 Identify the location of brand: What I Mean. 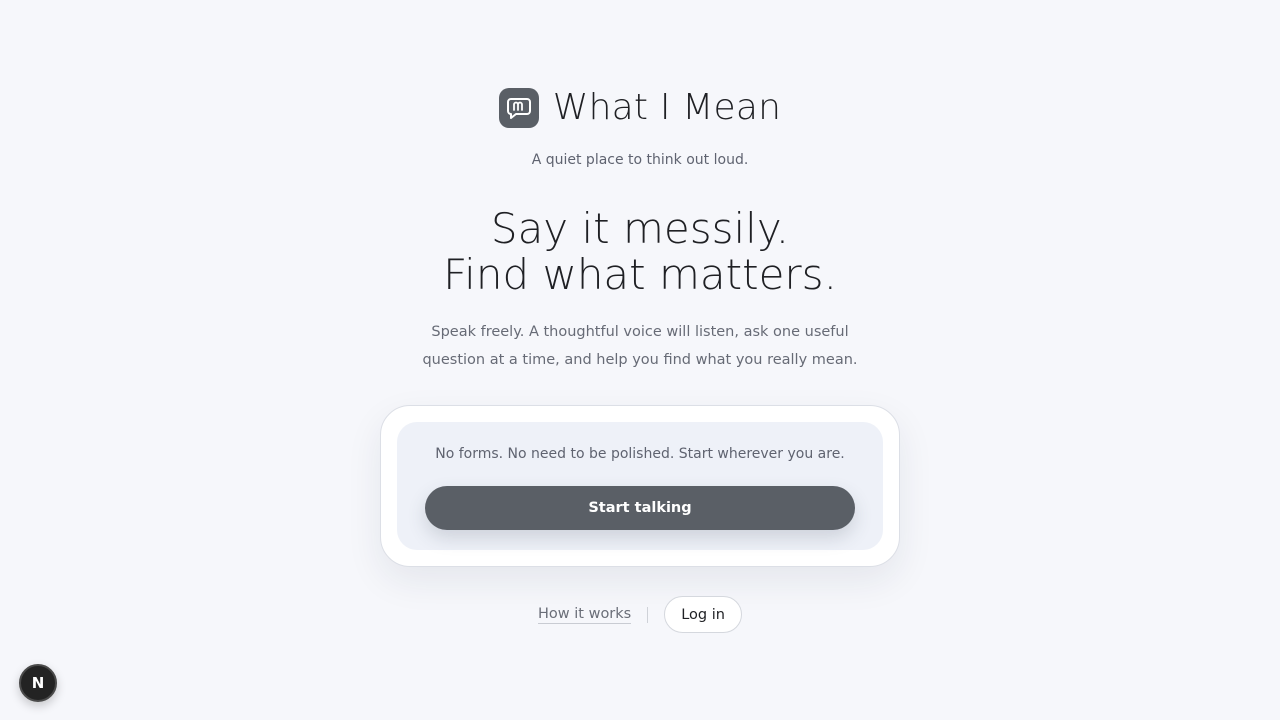
(640, 108).